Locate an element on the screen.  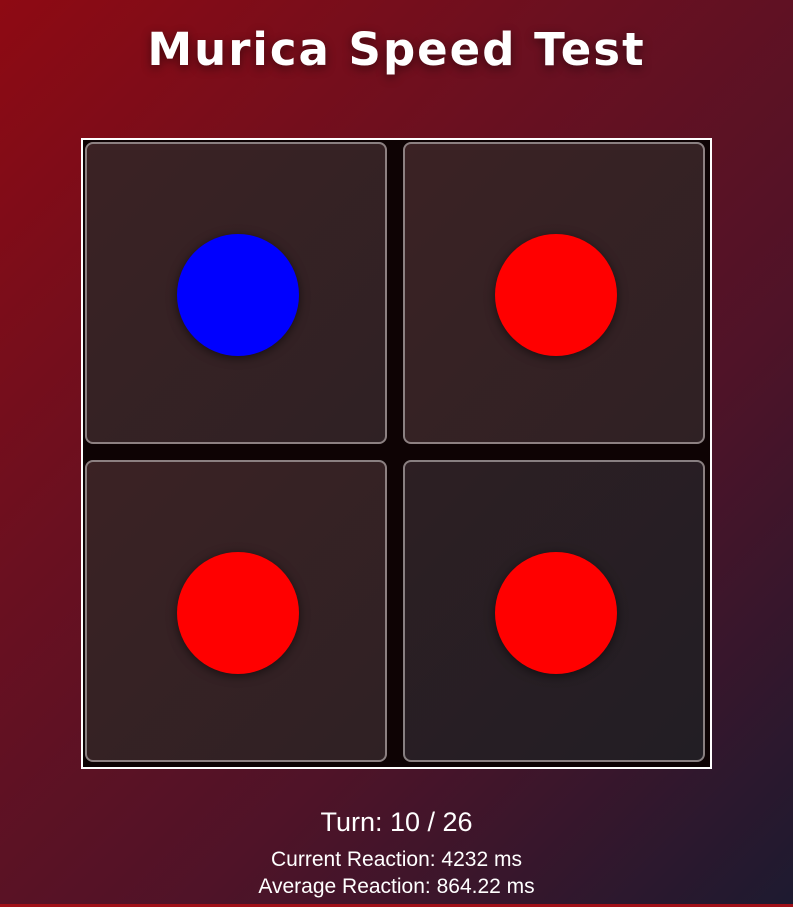
target-circle-blue is located at coordinates (238, 295).